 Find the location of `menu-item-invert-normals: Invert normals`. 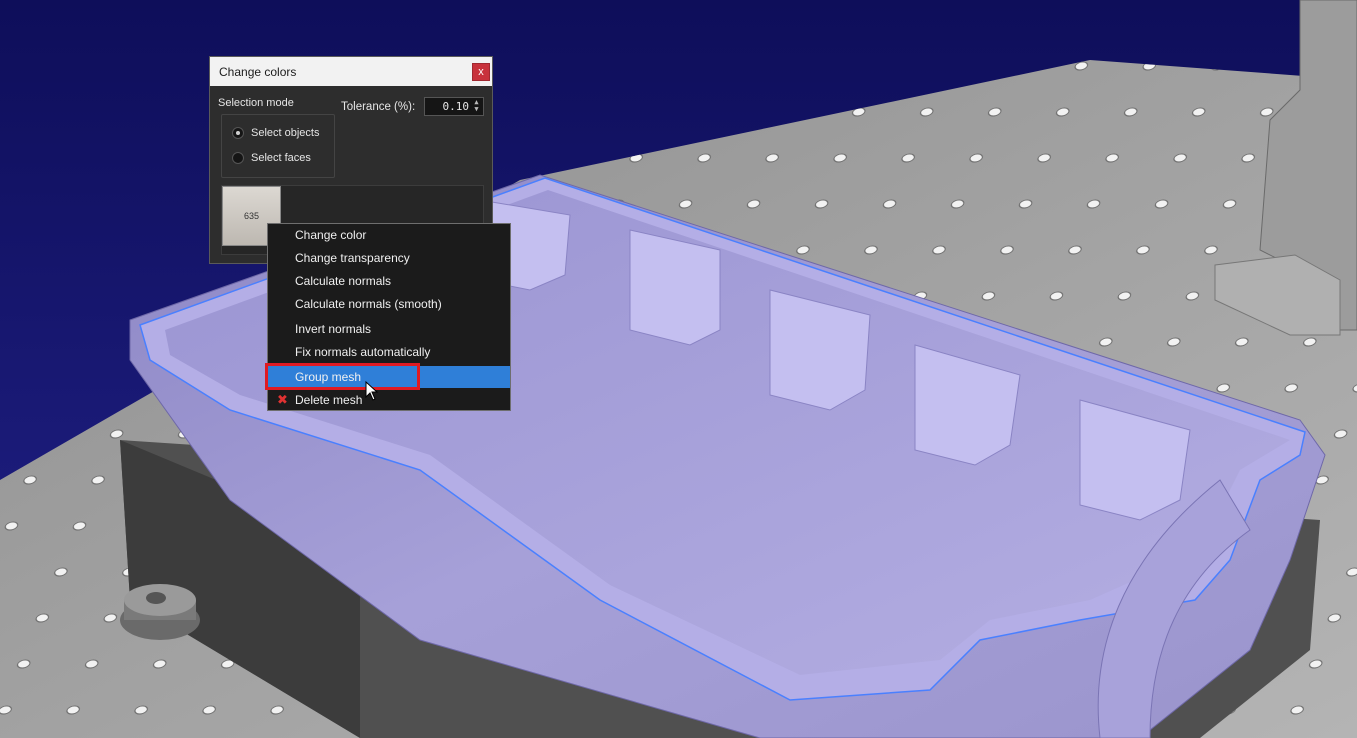

menu-item-invert-normals: Invert normals is located at coordinates (389, 329).